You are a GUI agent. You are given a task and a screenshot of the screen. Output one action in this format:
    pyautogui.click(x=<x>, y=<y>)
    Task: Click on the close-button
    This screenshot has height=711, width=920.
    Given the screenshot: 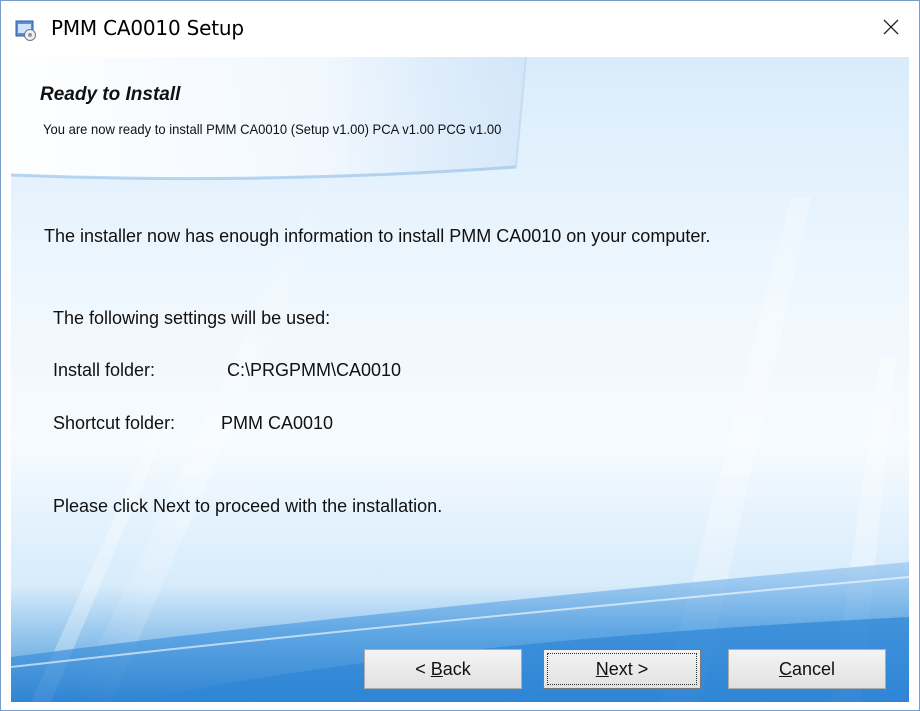 What is the action you would take?
    pyautogui.click(x=891, y=29)
    